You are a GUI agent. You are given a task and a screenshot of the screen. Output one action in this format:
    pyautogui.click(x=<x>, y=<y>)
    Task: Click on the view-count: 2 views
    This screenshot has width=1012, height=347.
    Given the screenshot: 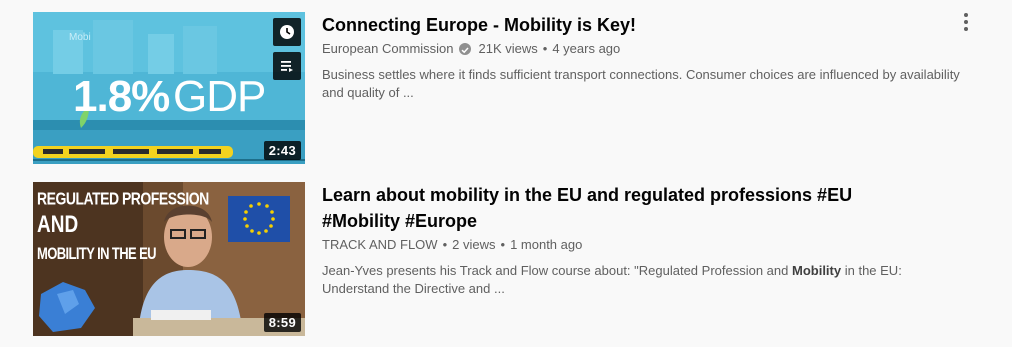 What is the action you would take?
    pyautogui.click(x=474, y=244)
    